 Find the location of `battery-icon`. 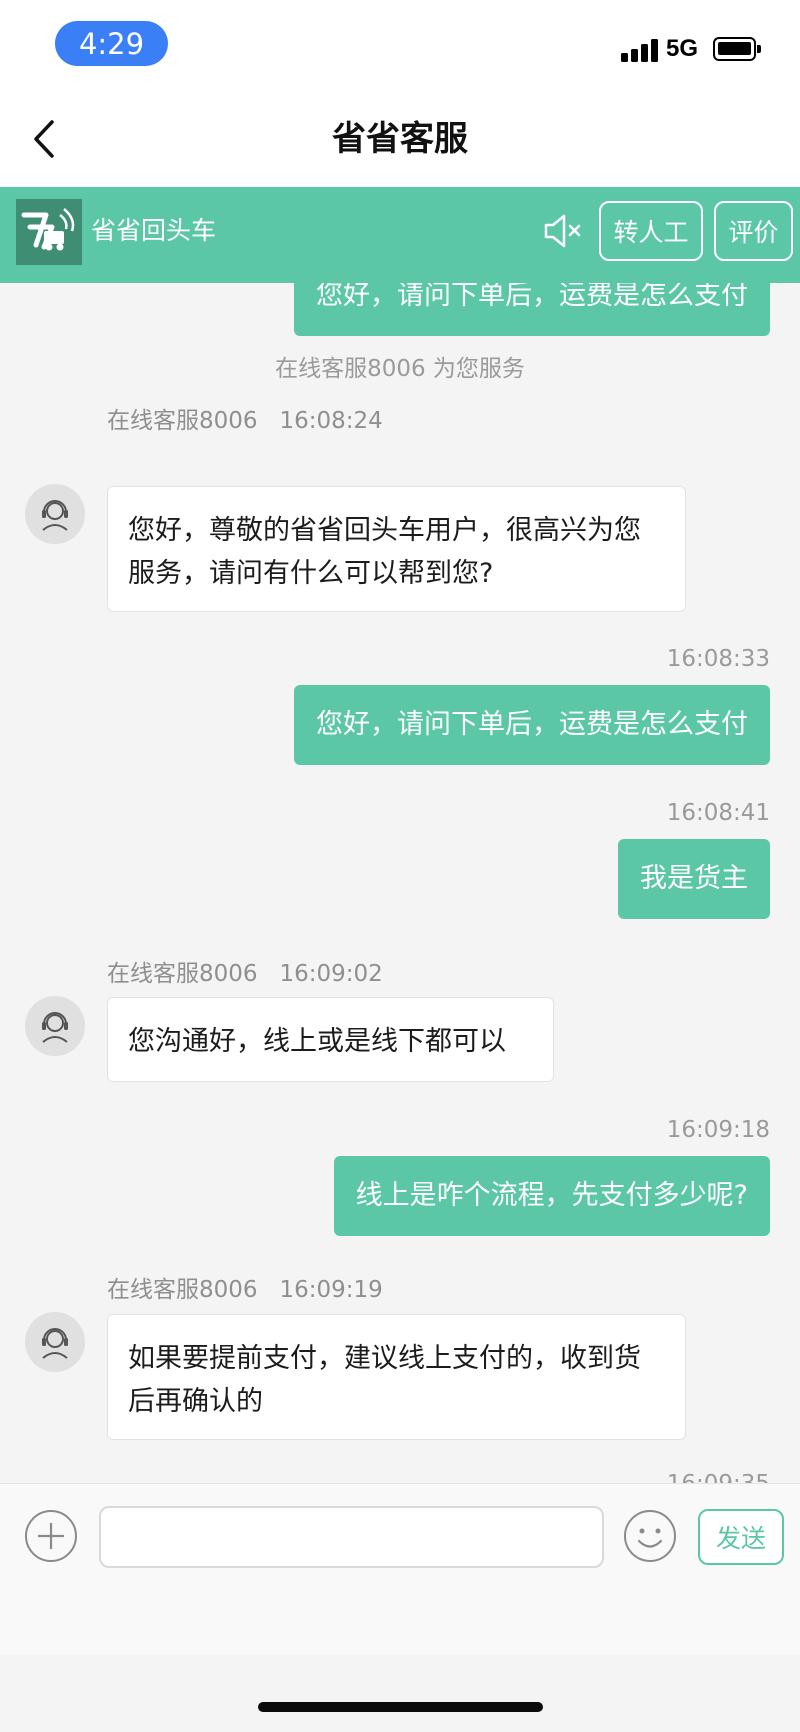

battery-icon is located at coordinates (737, 49).